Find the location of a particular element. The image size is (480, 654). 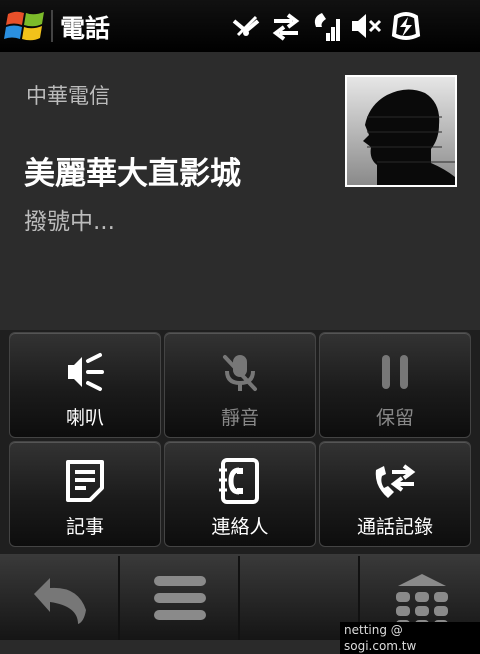

note-icon is located at coordinates (85, 481).